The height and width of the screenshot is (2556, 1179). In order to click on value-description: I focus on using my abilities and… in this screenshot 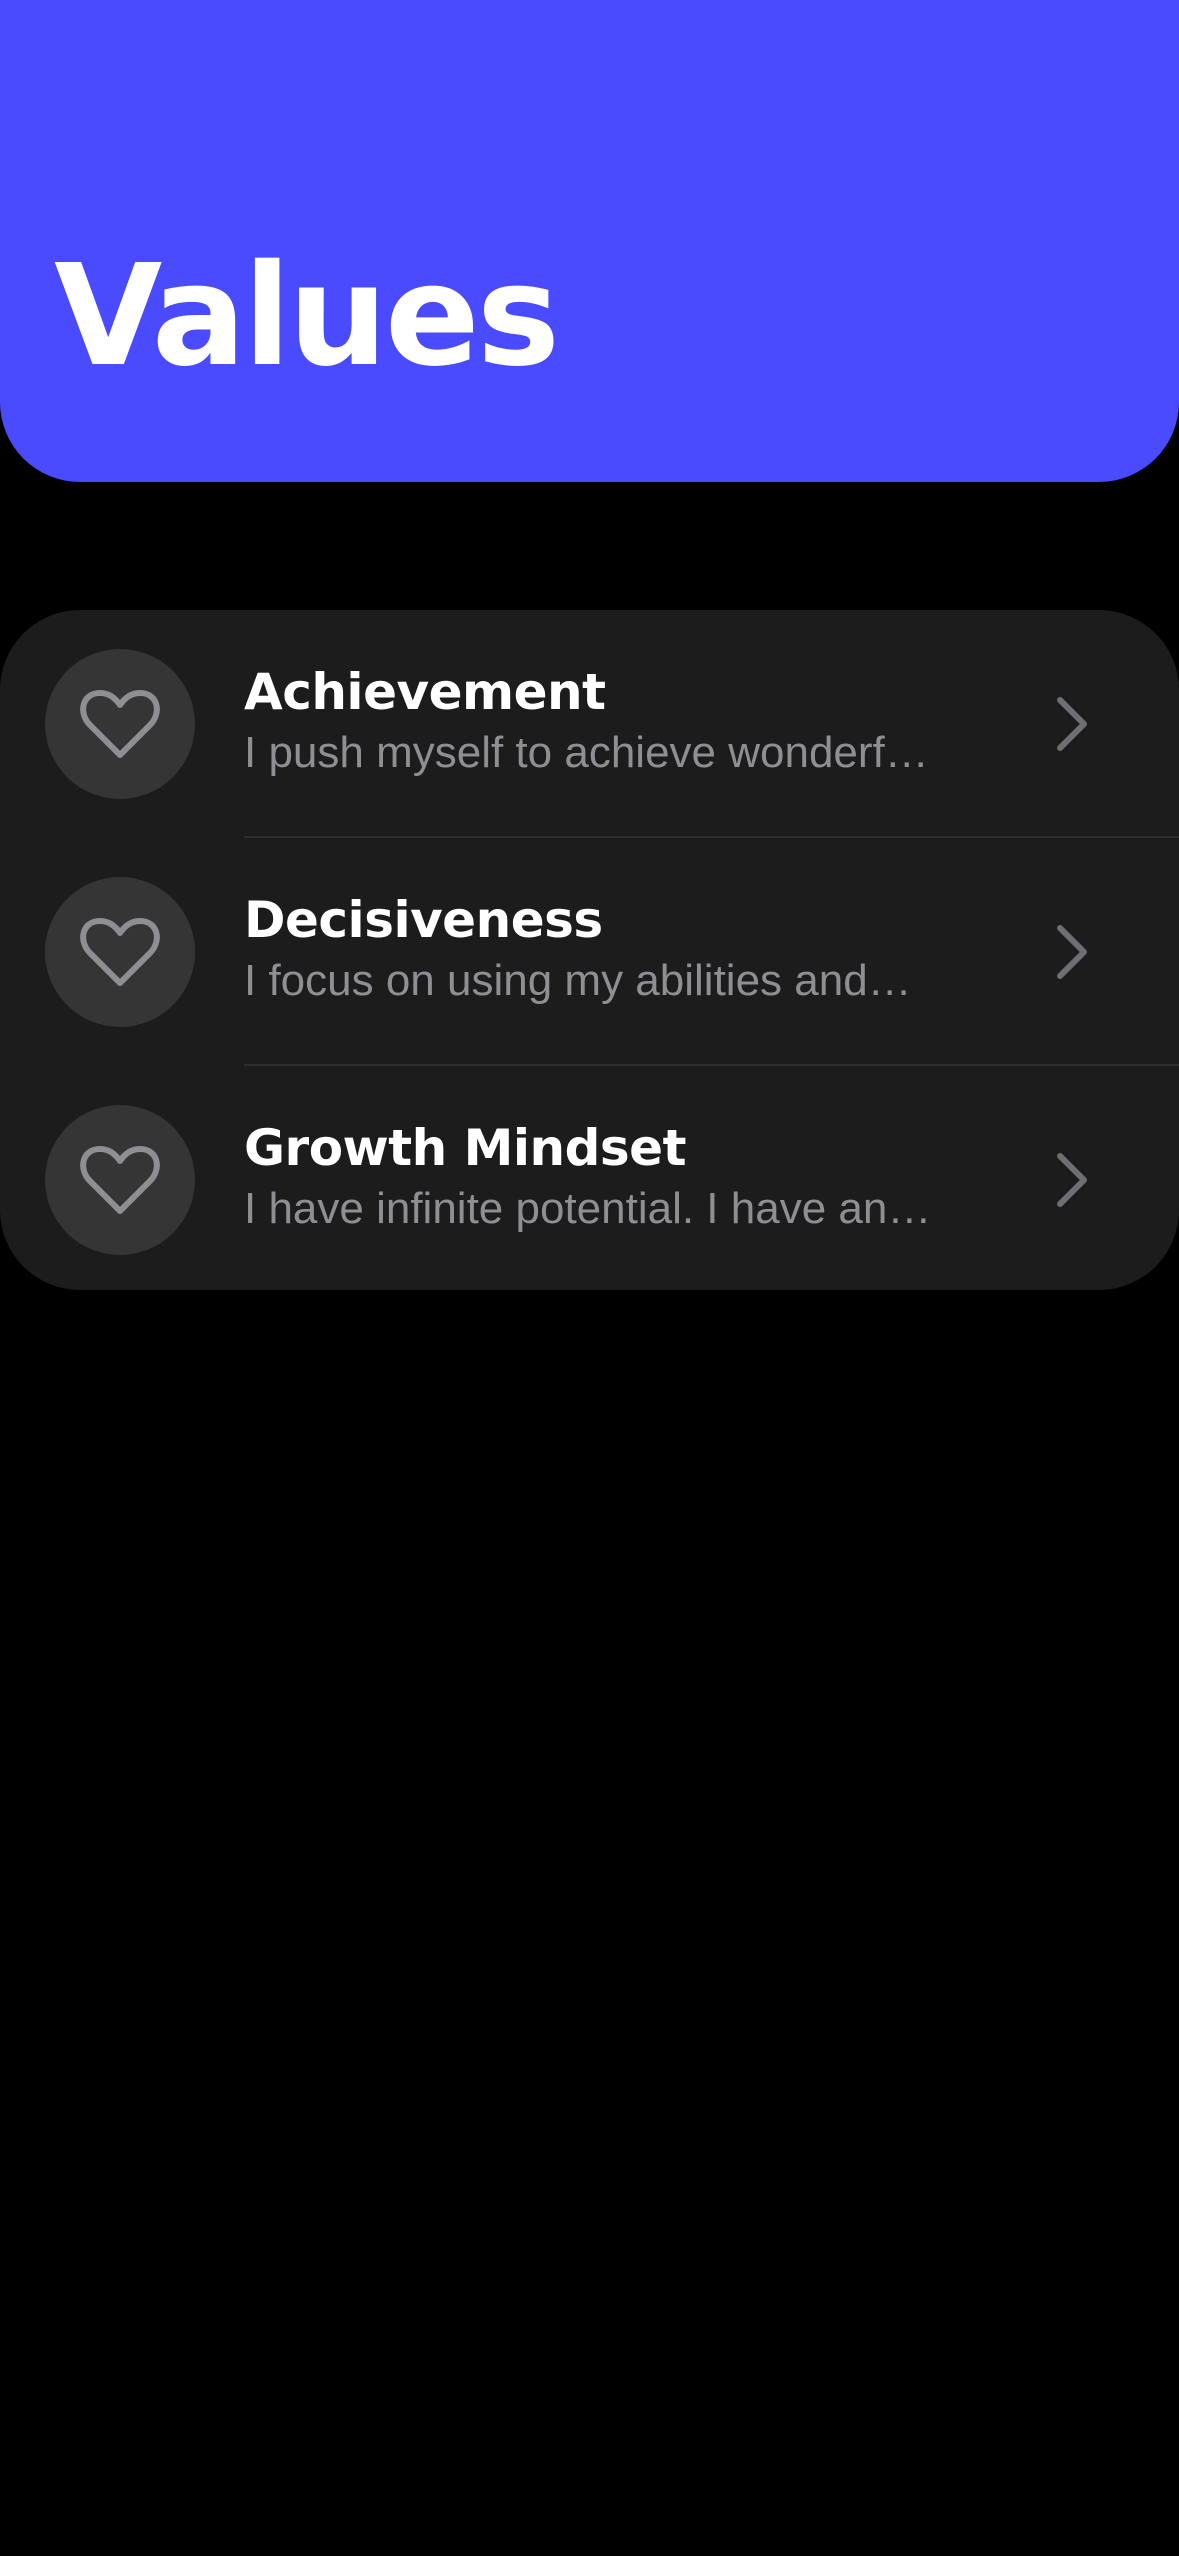, I will do `click(578, 980)`.